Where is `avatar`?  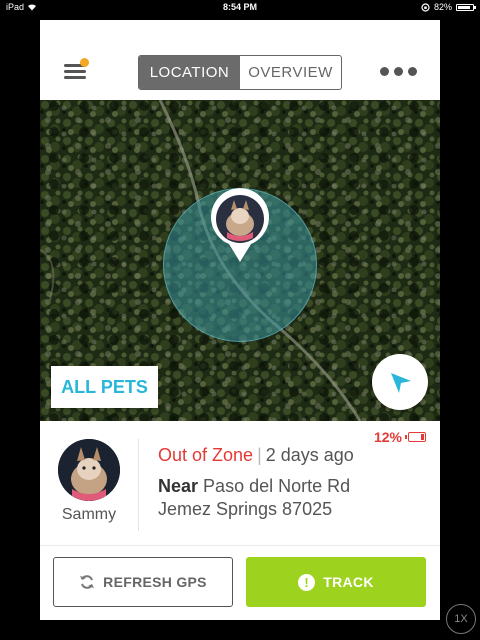
avatar is located at coordinates (89, 470).